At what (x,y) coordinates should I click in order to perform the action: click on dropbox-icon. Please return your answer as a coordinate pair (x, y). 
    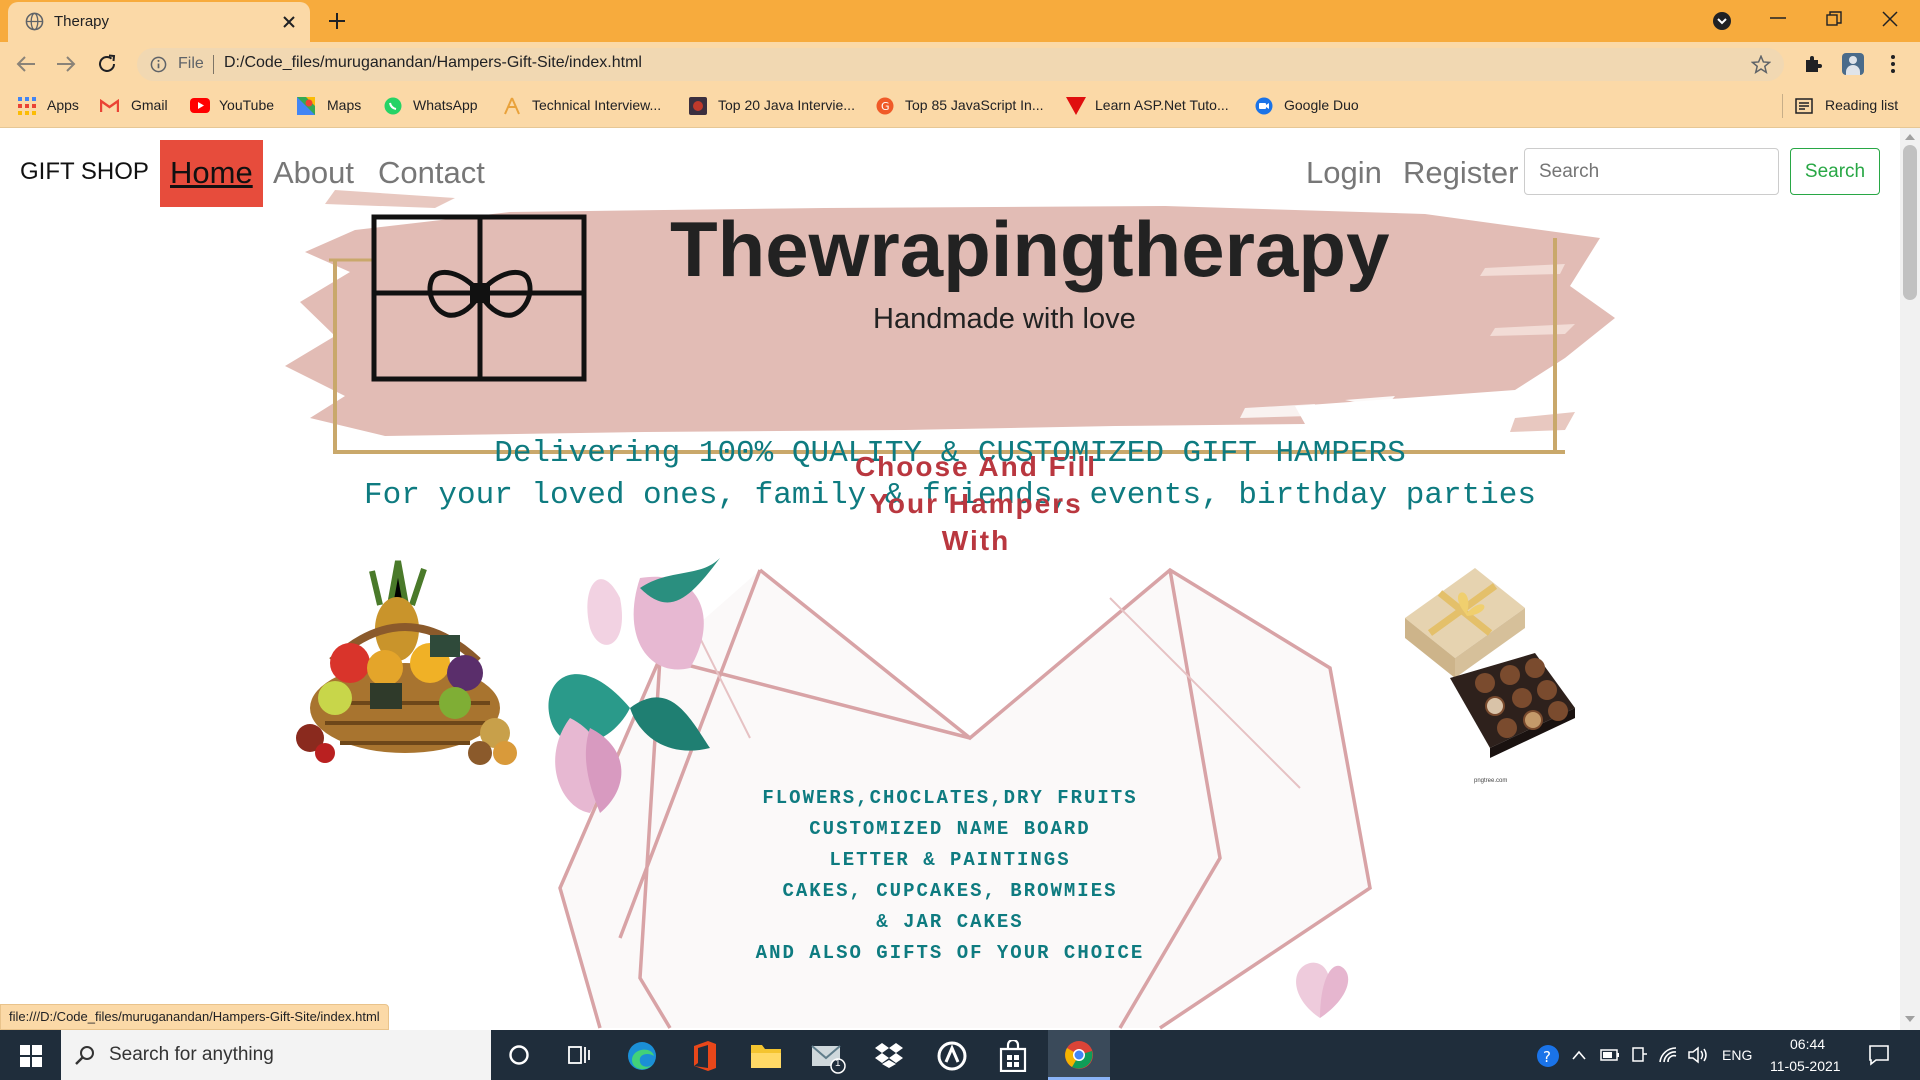
    Looking at the image, I should click on (889, 1055).